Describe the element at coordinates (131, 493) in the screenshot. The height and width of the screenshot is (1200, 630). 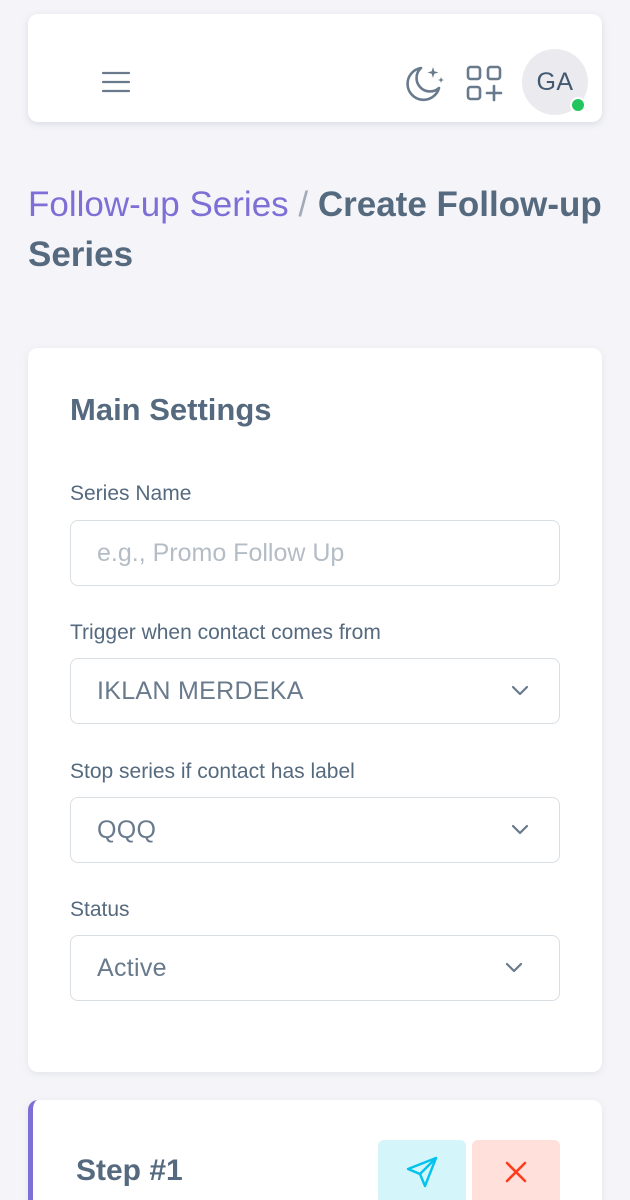
I see `series-name-label: Series Name` at that location.